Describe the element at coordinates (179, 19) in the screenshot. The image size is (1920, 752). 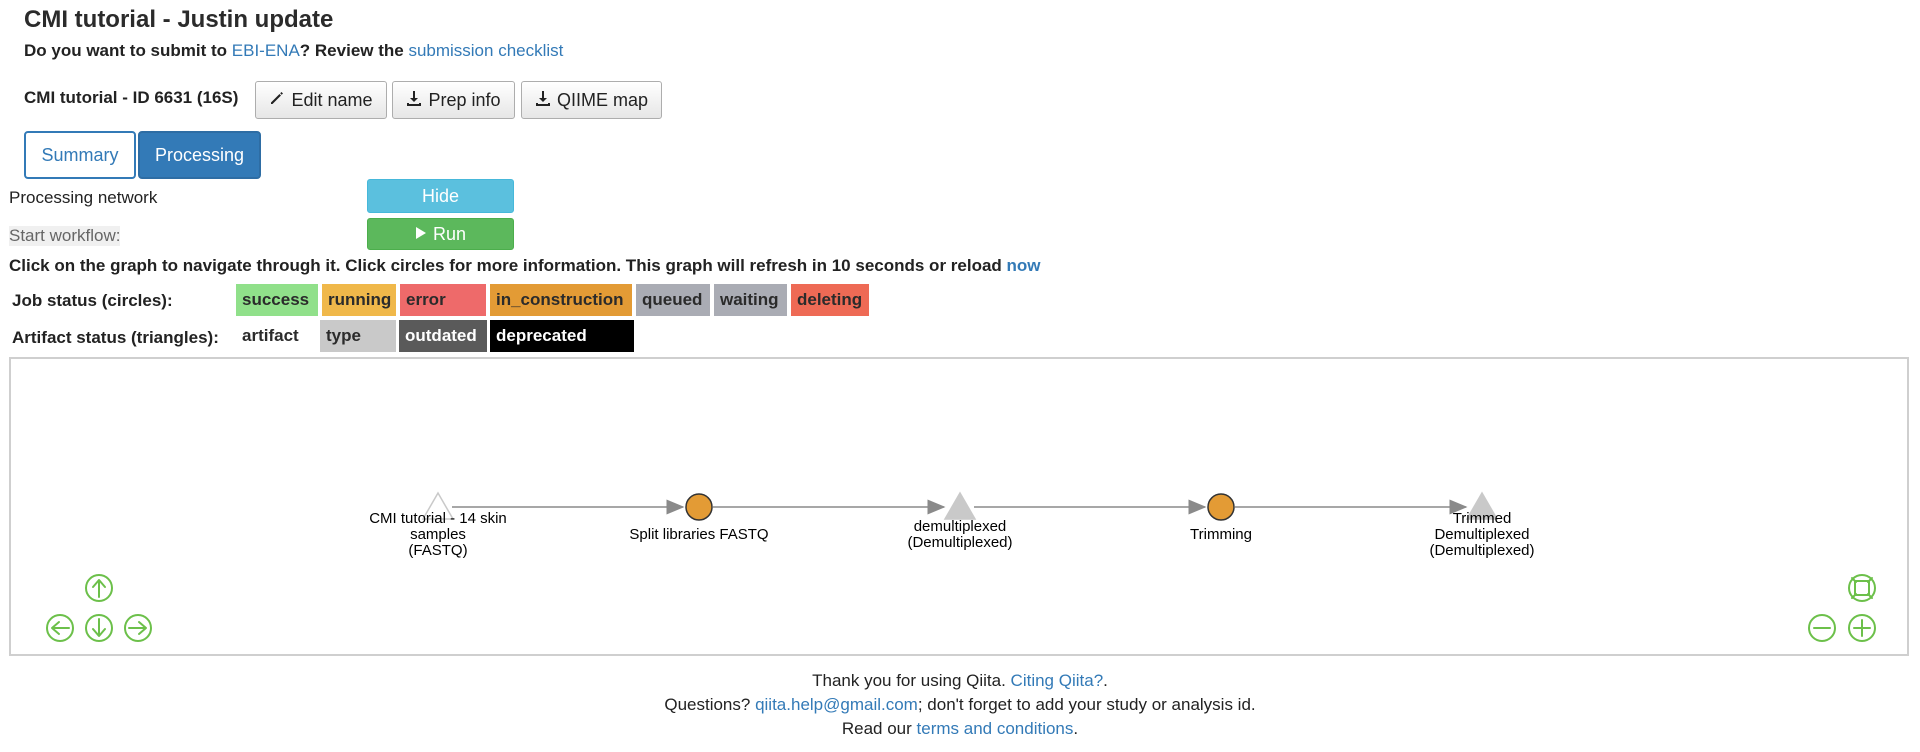
I see `page-title: CMI tutorial - Justin update` at that location.